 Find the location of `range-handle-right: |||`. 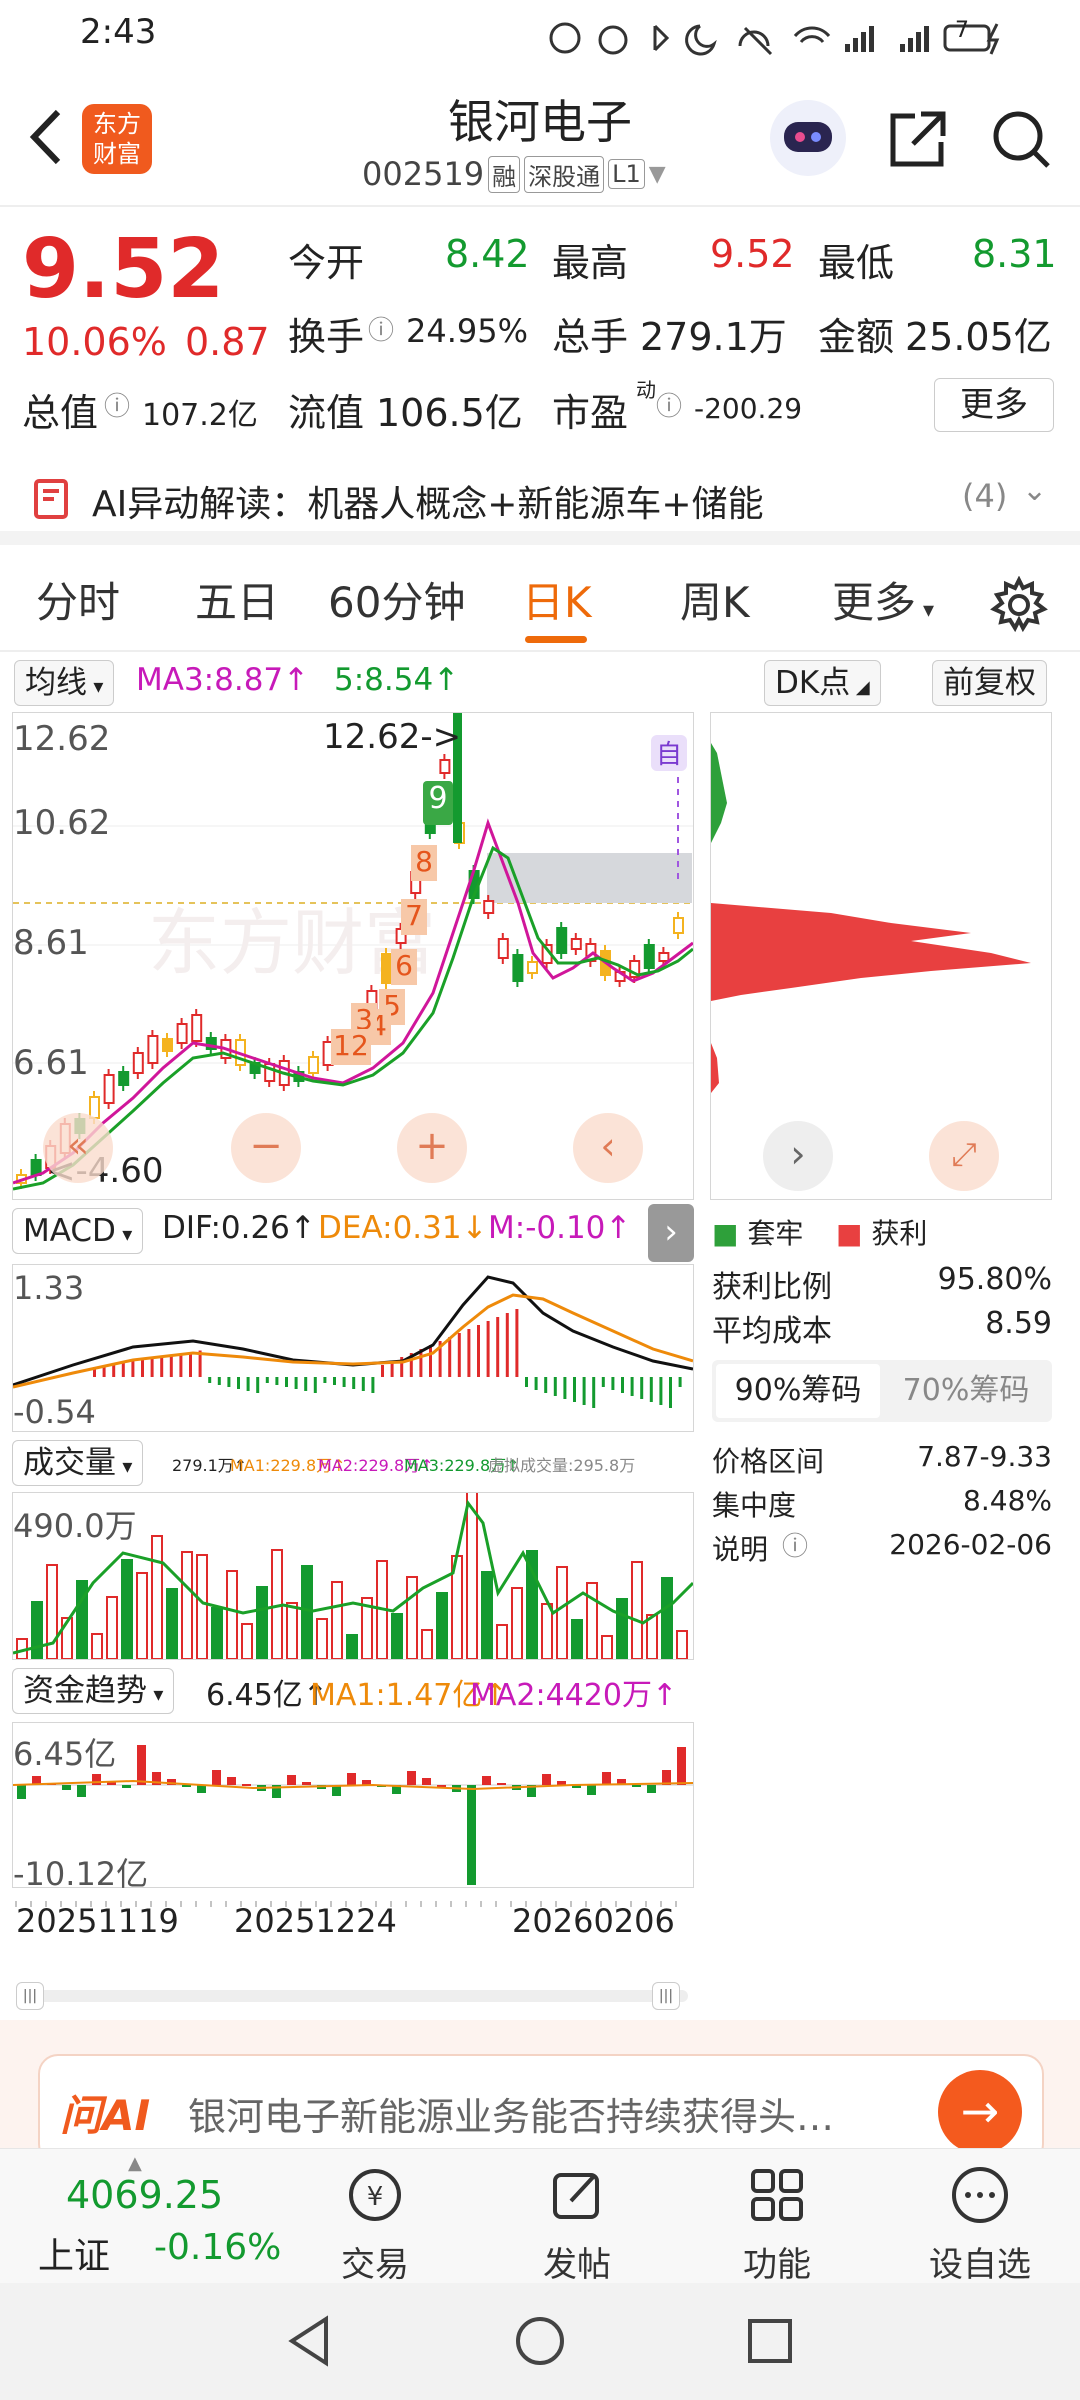

range-handle-right: ||| is located at coordinates (666, 1996).